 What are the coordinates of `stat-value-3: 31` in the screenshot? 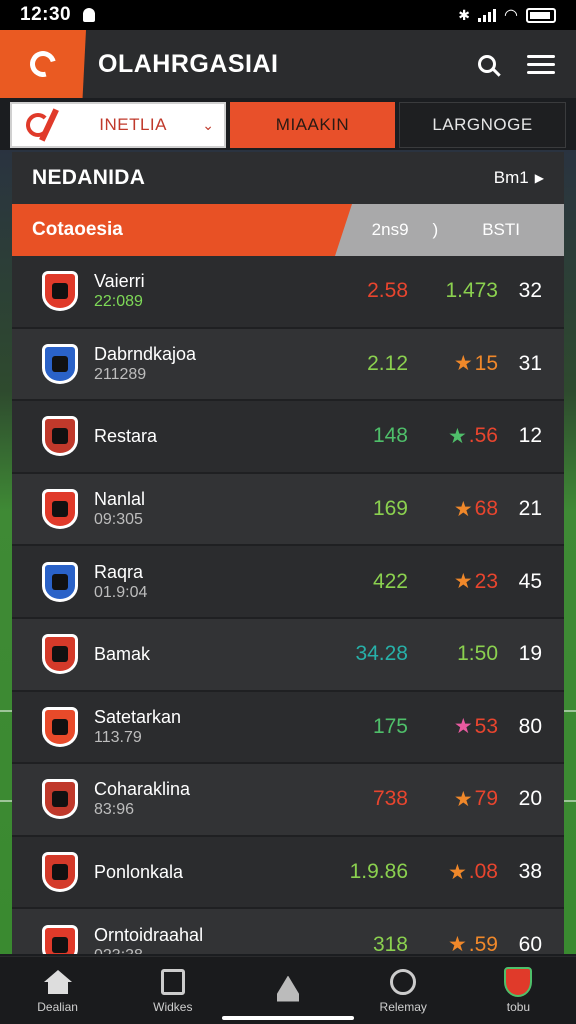 It's located at (530, 363).